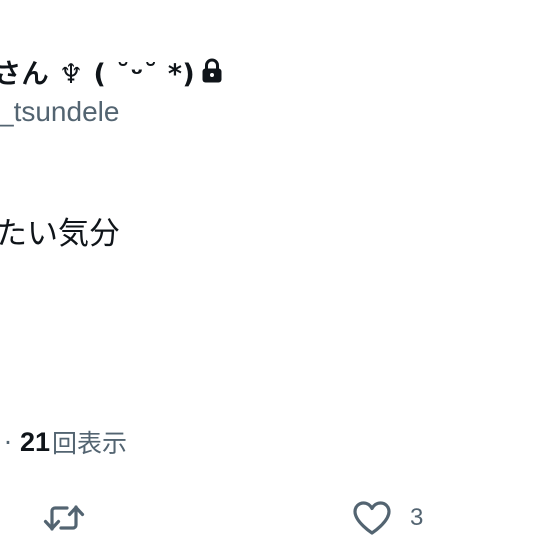 This screenshot has width=560, height=560. Describe the element at coordinates (372, 518) in the screenshot. I see `heart-icon` at that location.